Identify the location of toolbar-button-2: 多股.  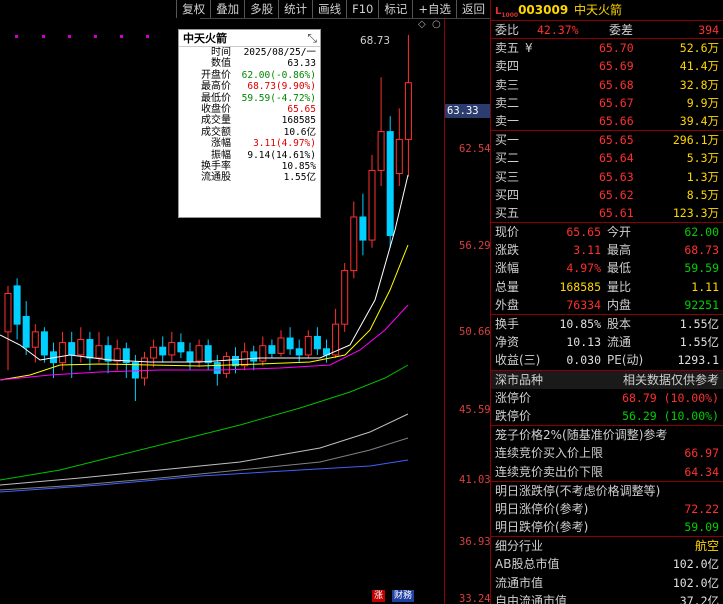
(261, 9).